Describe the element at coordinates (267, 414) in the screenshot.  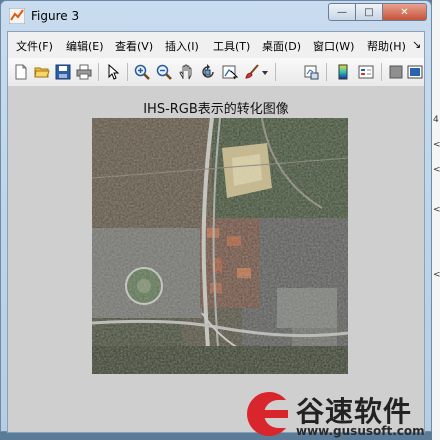
I see `gusu-logo-icon` at that location.